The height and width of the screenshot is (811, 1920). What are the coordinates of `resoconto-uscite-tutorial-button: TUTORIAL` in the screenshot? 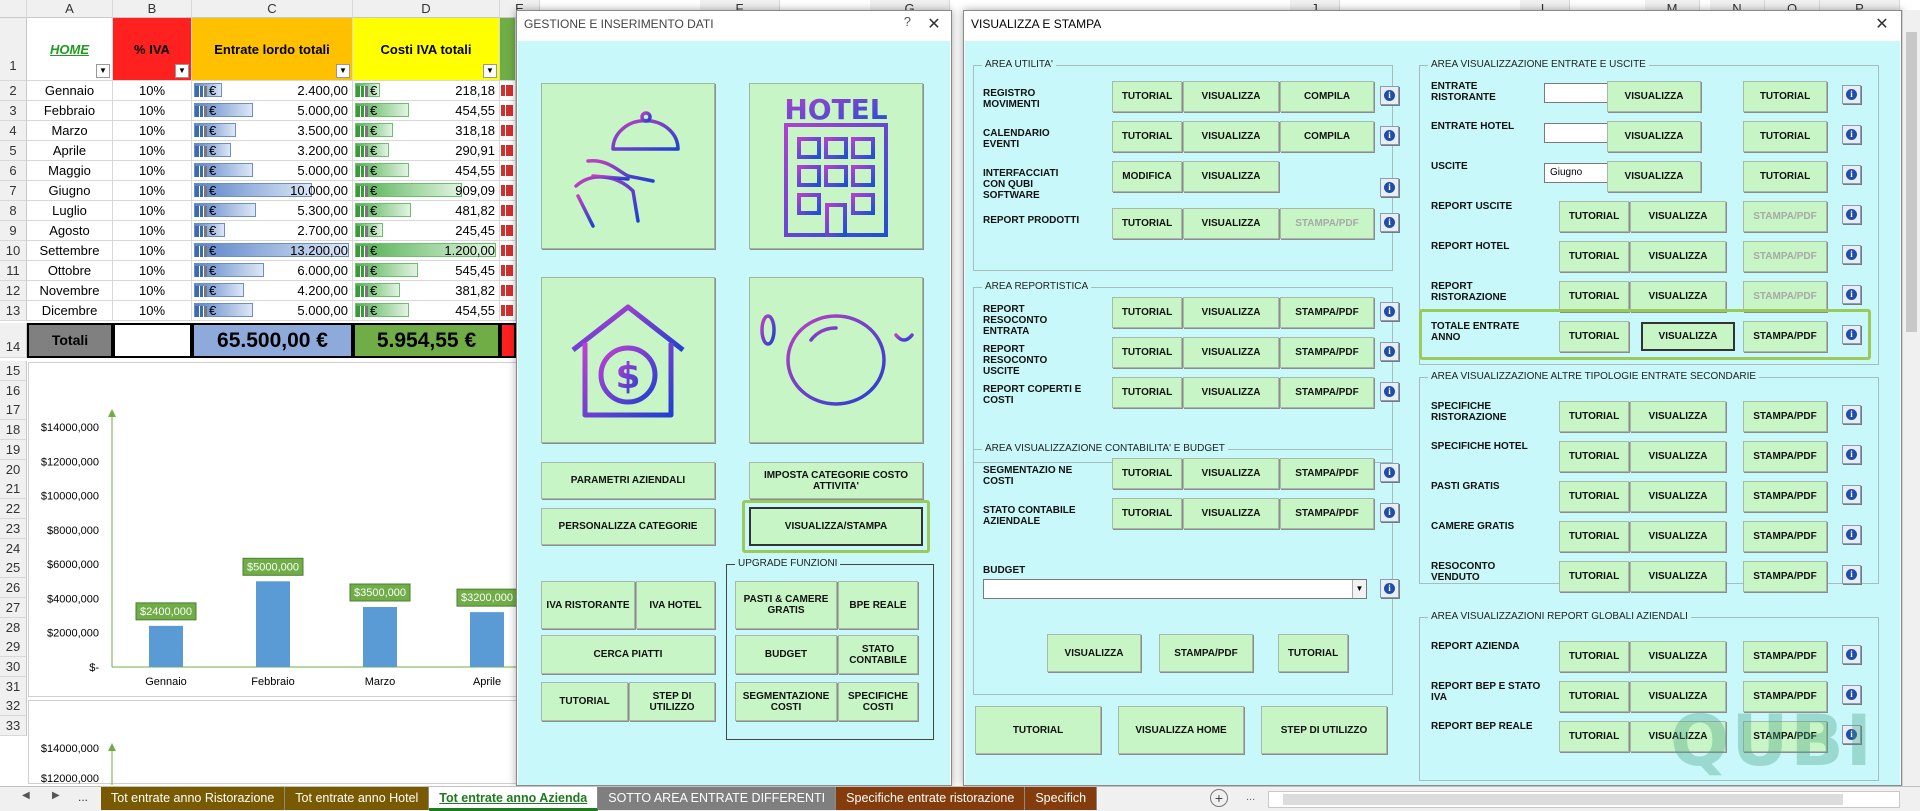 It's located at (1147, 352).